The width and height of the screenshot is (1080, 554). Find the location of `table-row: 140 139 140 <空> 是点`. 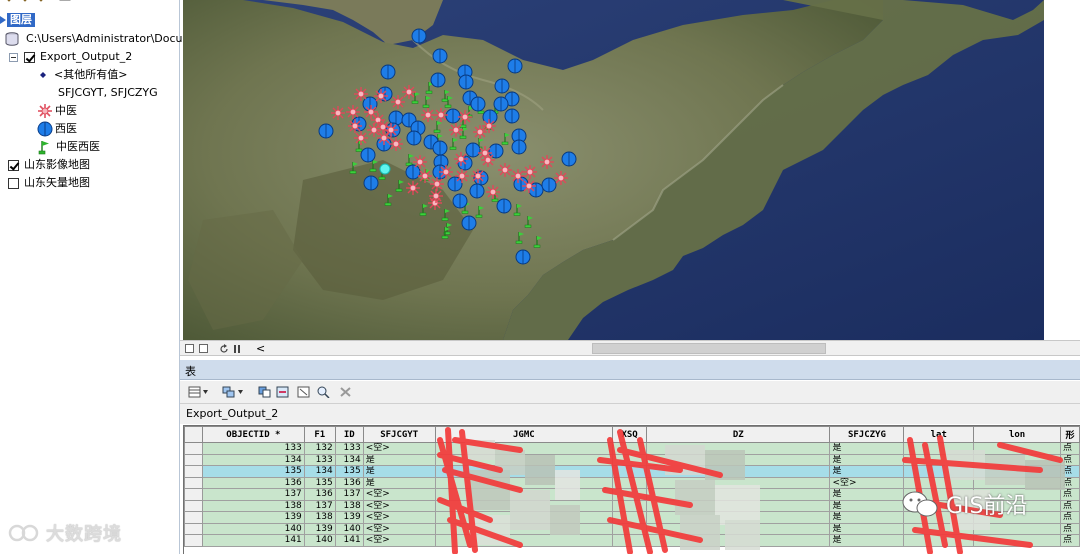

table-row: 140 139 140 <空> 是点 is located at coordinates (632, 528).